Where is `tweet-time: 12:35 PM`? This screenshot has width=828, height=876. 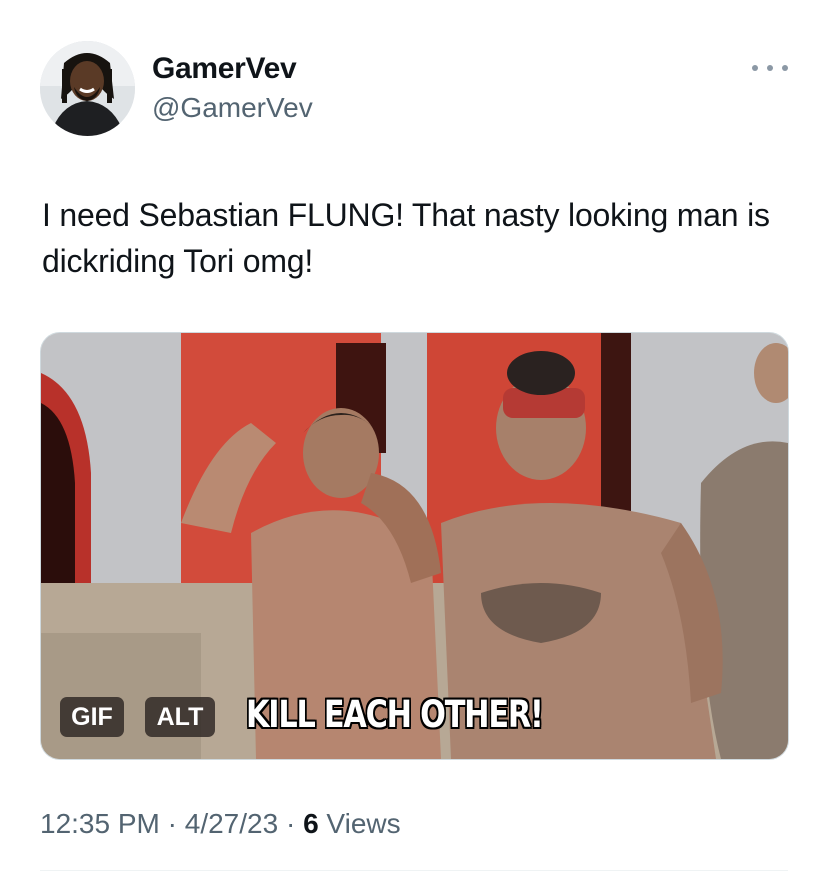 tweet-time: 12:35 PM is located at coordinates (100, 823).